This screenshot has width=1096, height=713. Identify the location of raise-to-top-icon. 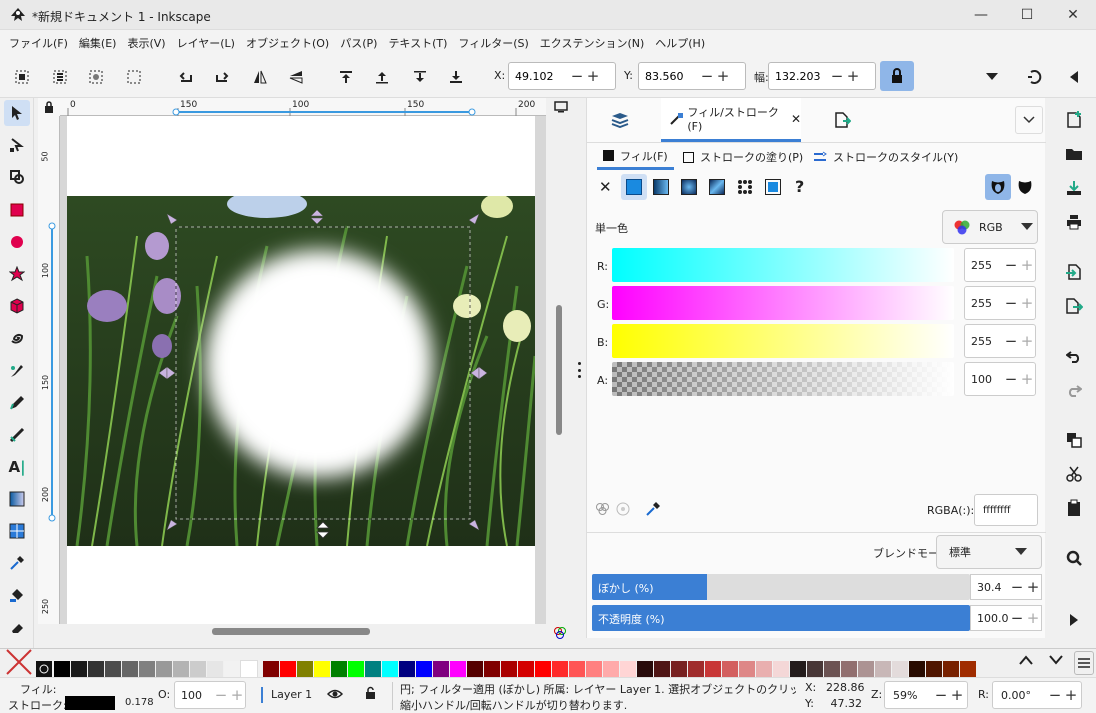
(346, 77).